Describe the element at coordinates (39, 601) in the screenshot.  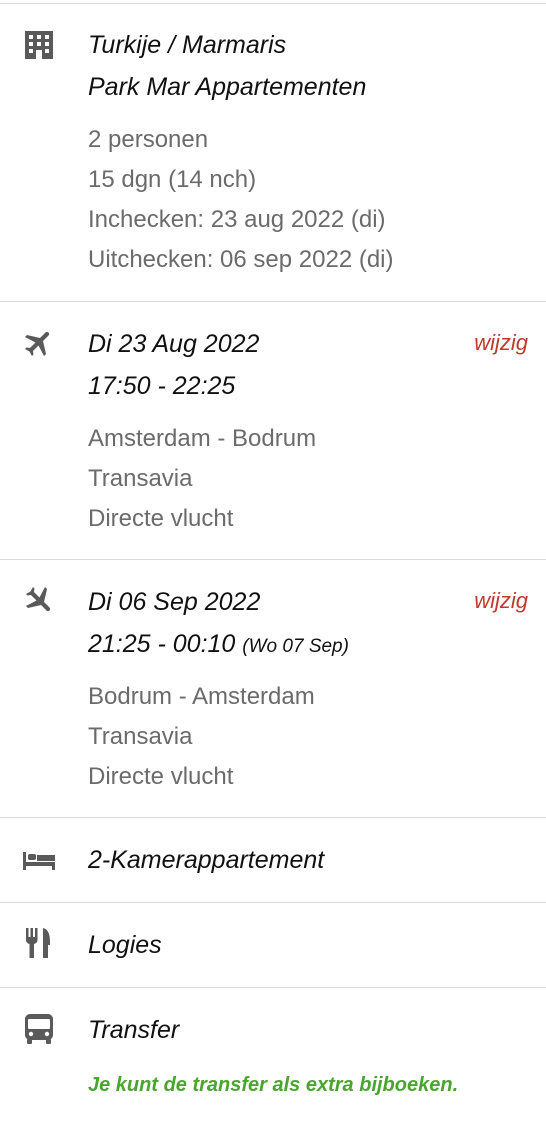
I see `plane-arrival-icon` at that location.